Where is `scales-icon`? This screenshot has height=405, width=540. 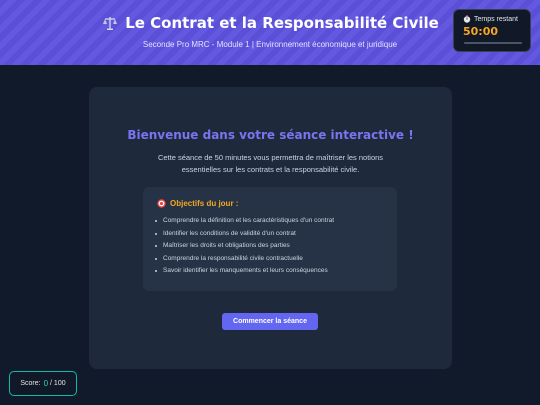 scales-icon is located at coordinates (110, 23).